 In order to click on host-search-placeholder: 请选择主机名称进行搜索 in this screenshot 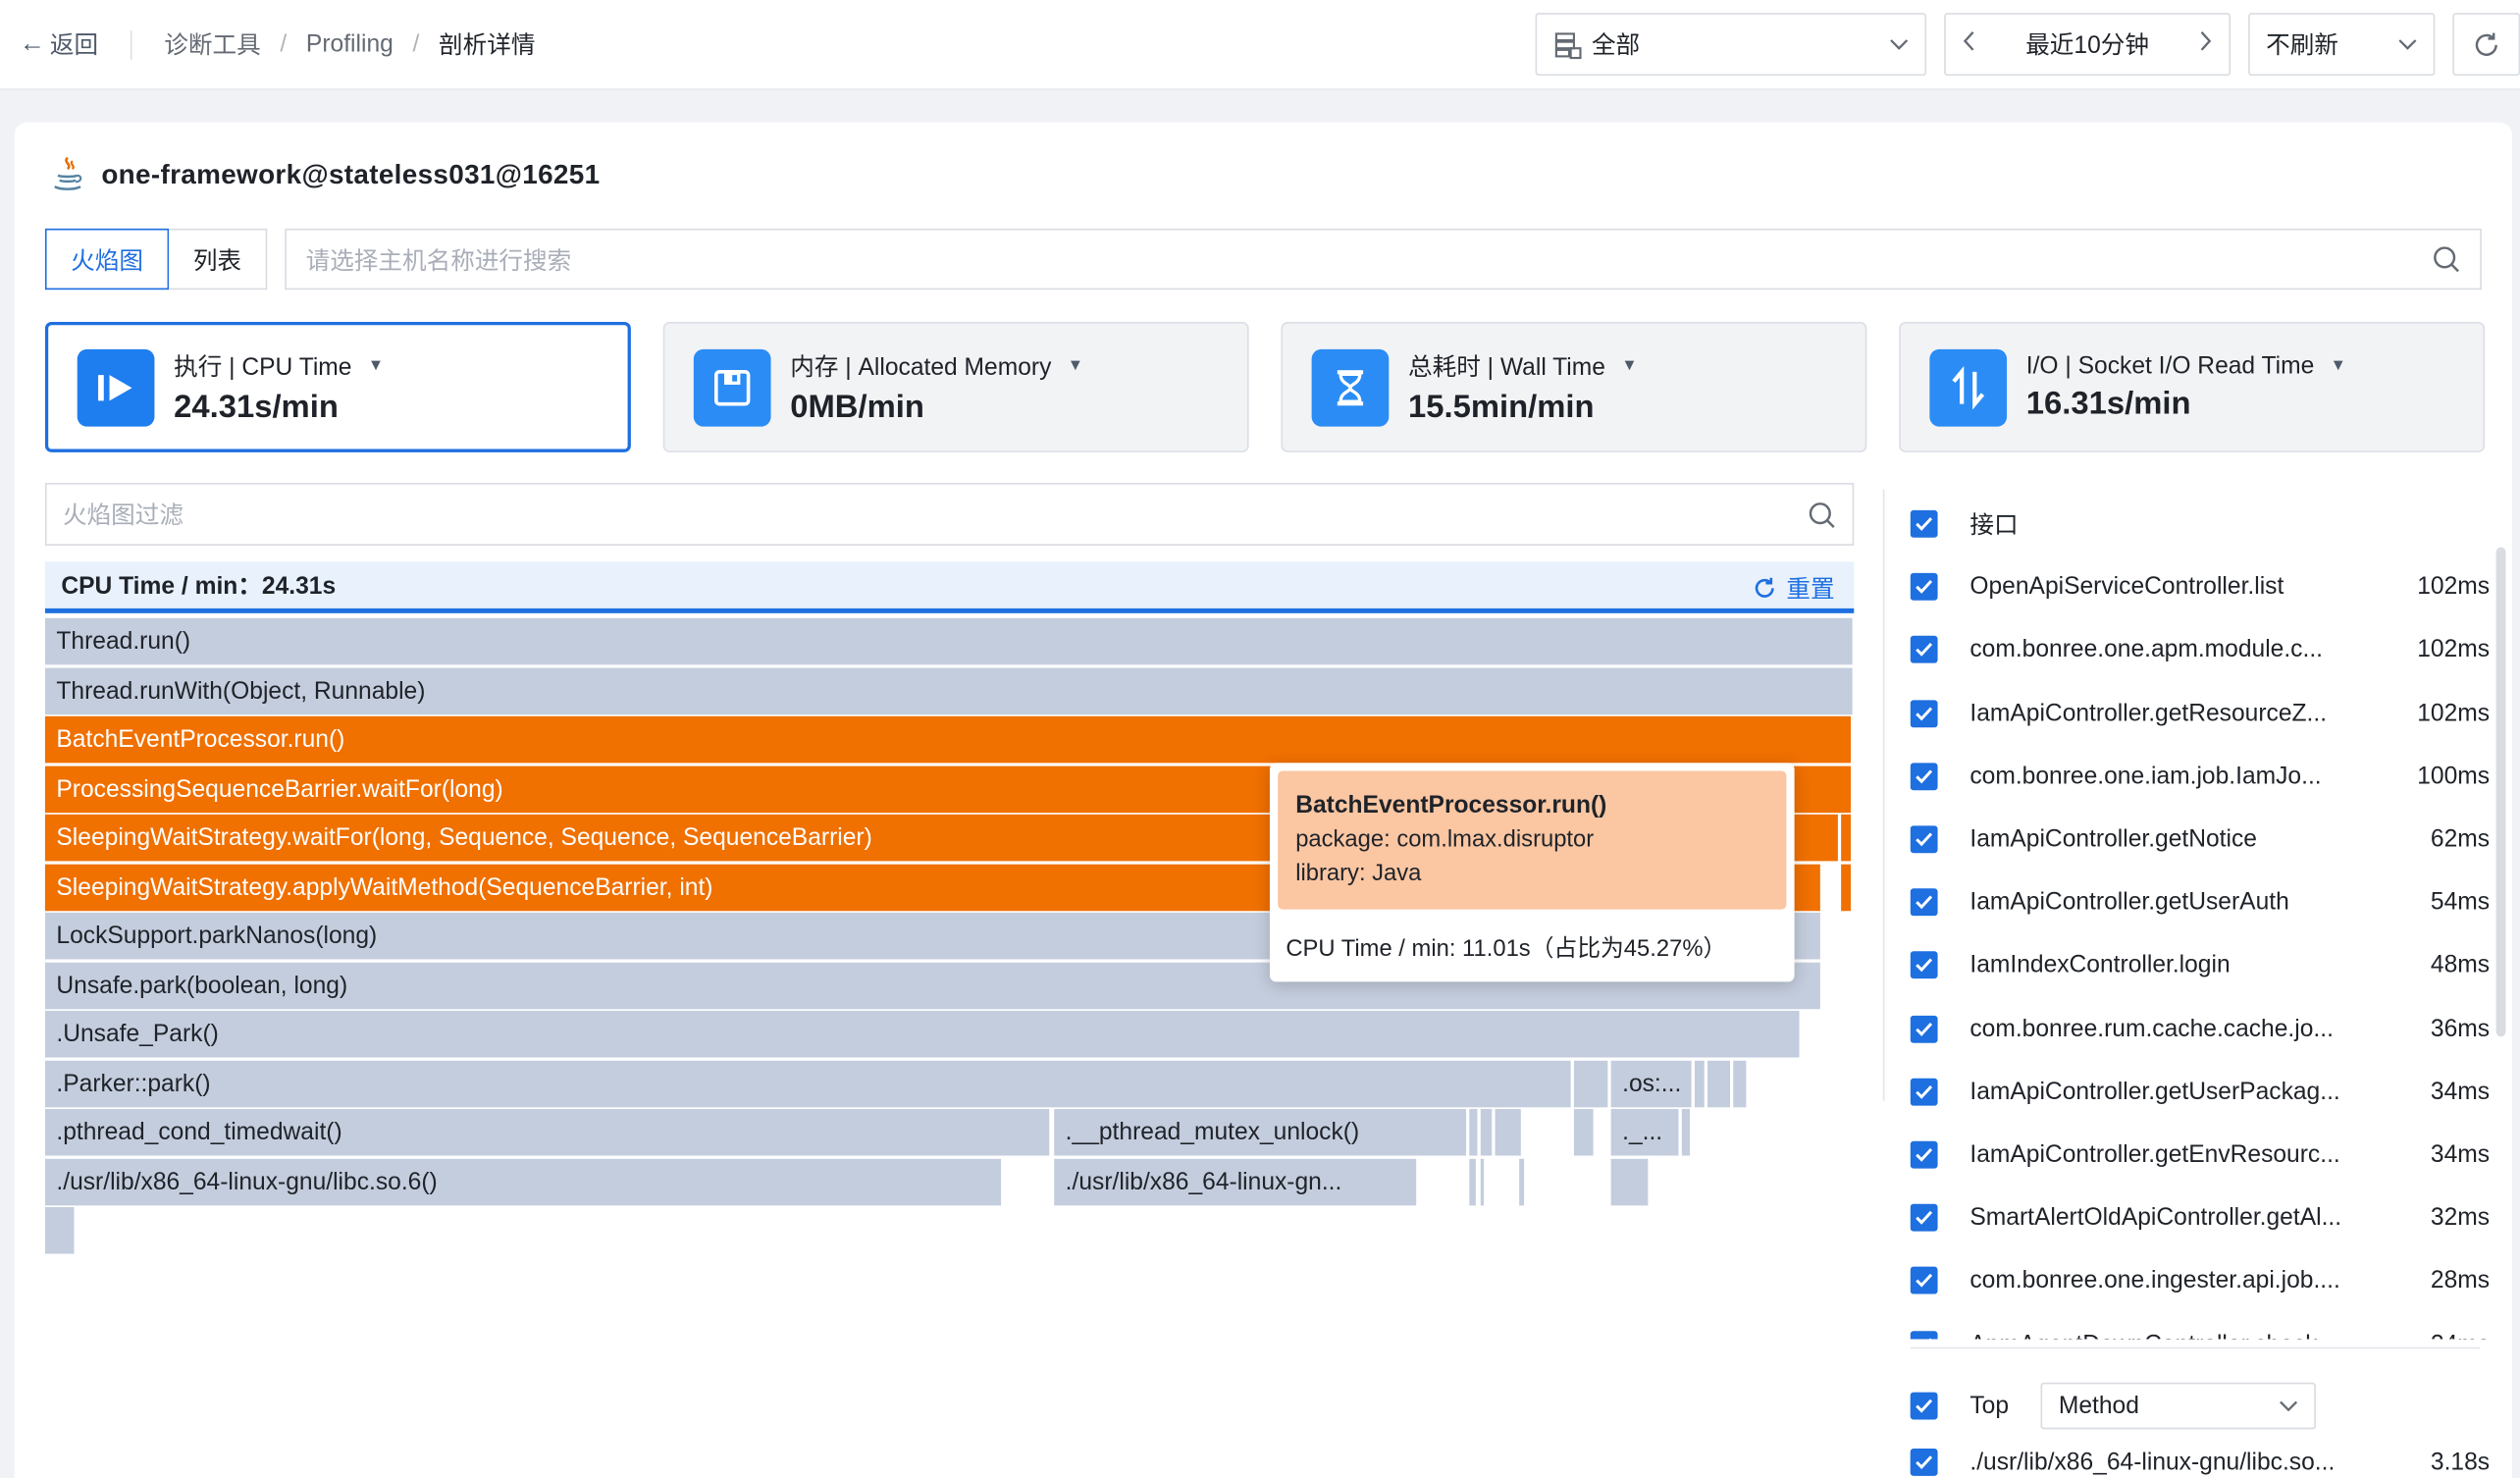, I will do `click(438, 260)`.